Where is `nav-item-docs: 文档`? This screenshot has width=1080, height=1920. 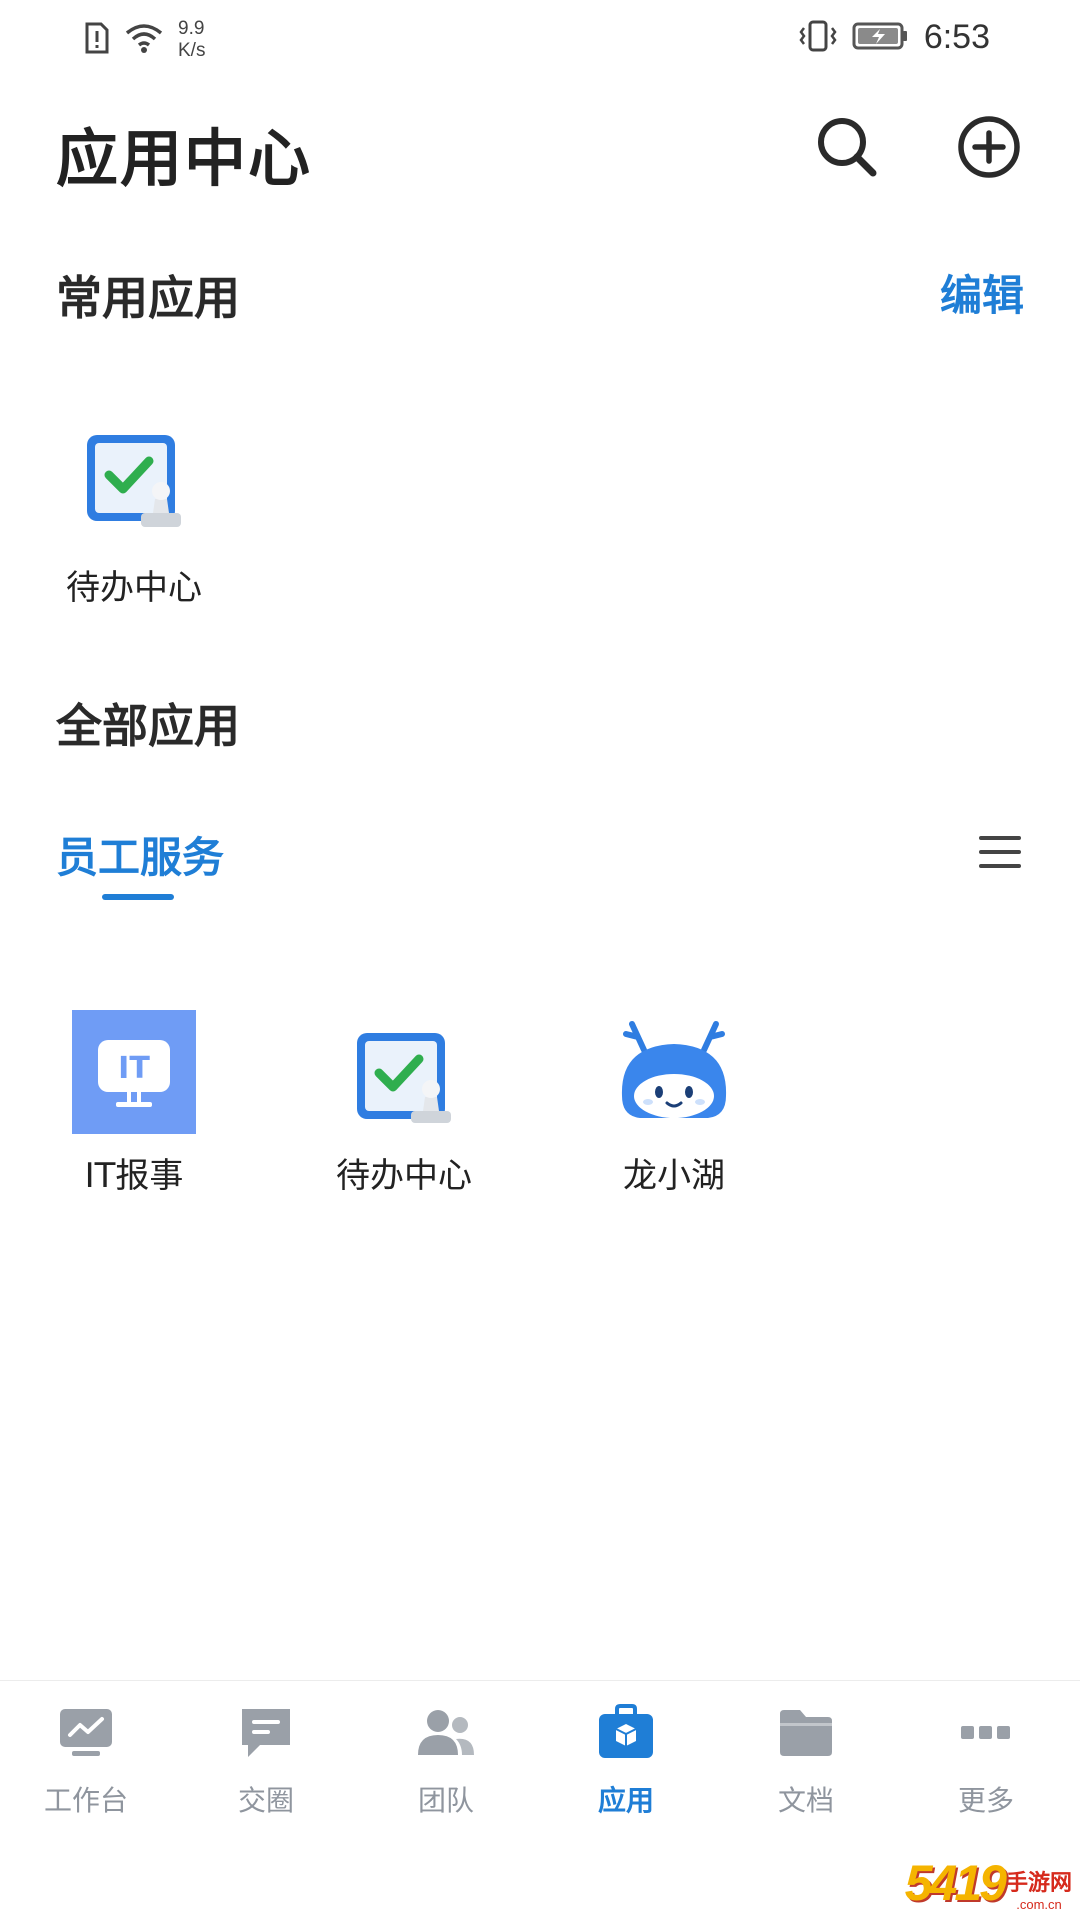
nav-item-docs: 文档 is located at coordinates (806, 1760).